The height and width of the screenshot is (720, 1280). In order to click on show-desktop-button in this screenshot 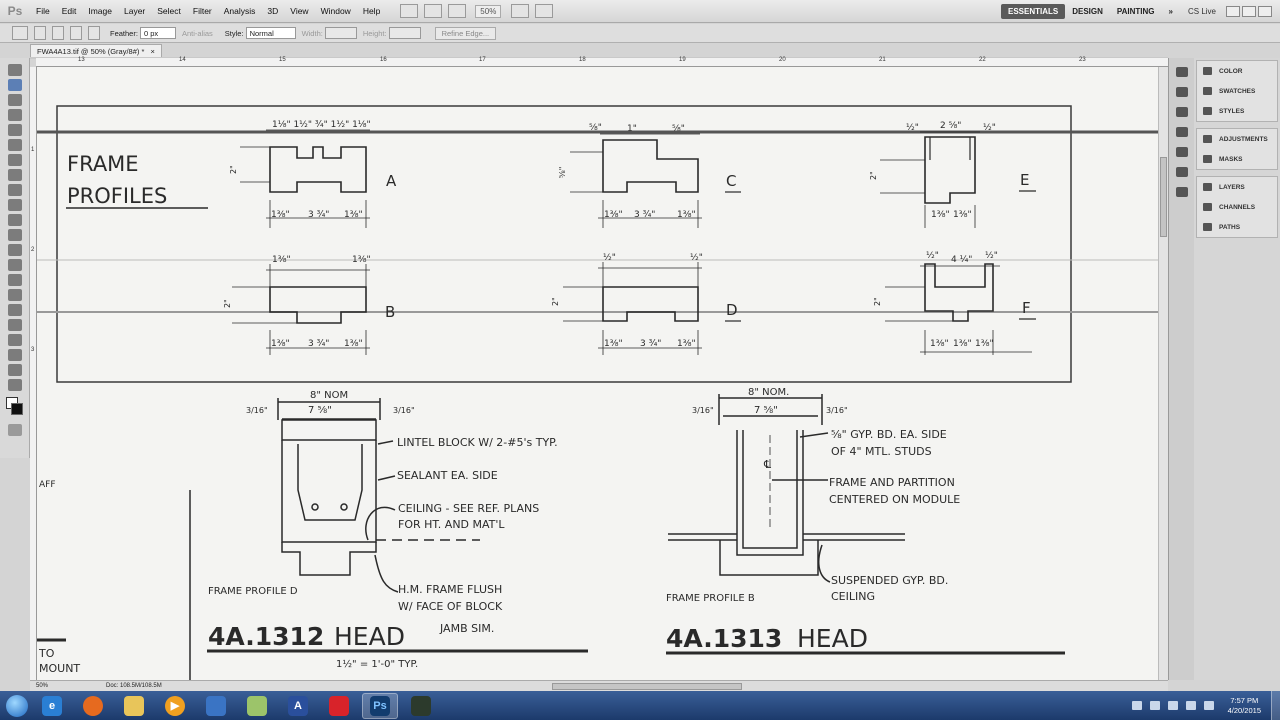, I will do `click(1275, 705)`.